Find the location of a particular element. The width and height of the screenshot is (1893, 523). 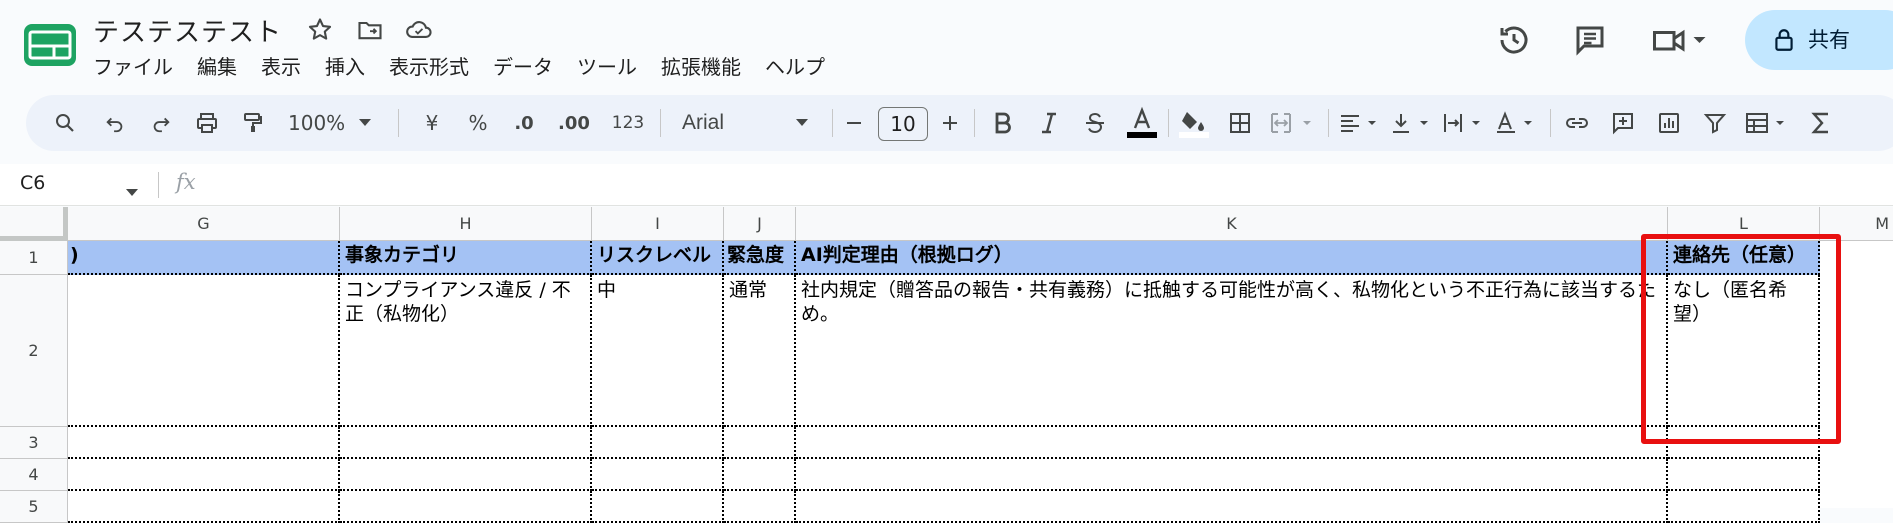

cell-g2 is located at coordinates (204, 351).